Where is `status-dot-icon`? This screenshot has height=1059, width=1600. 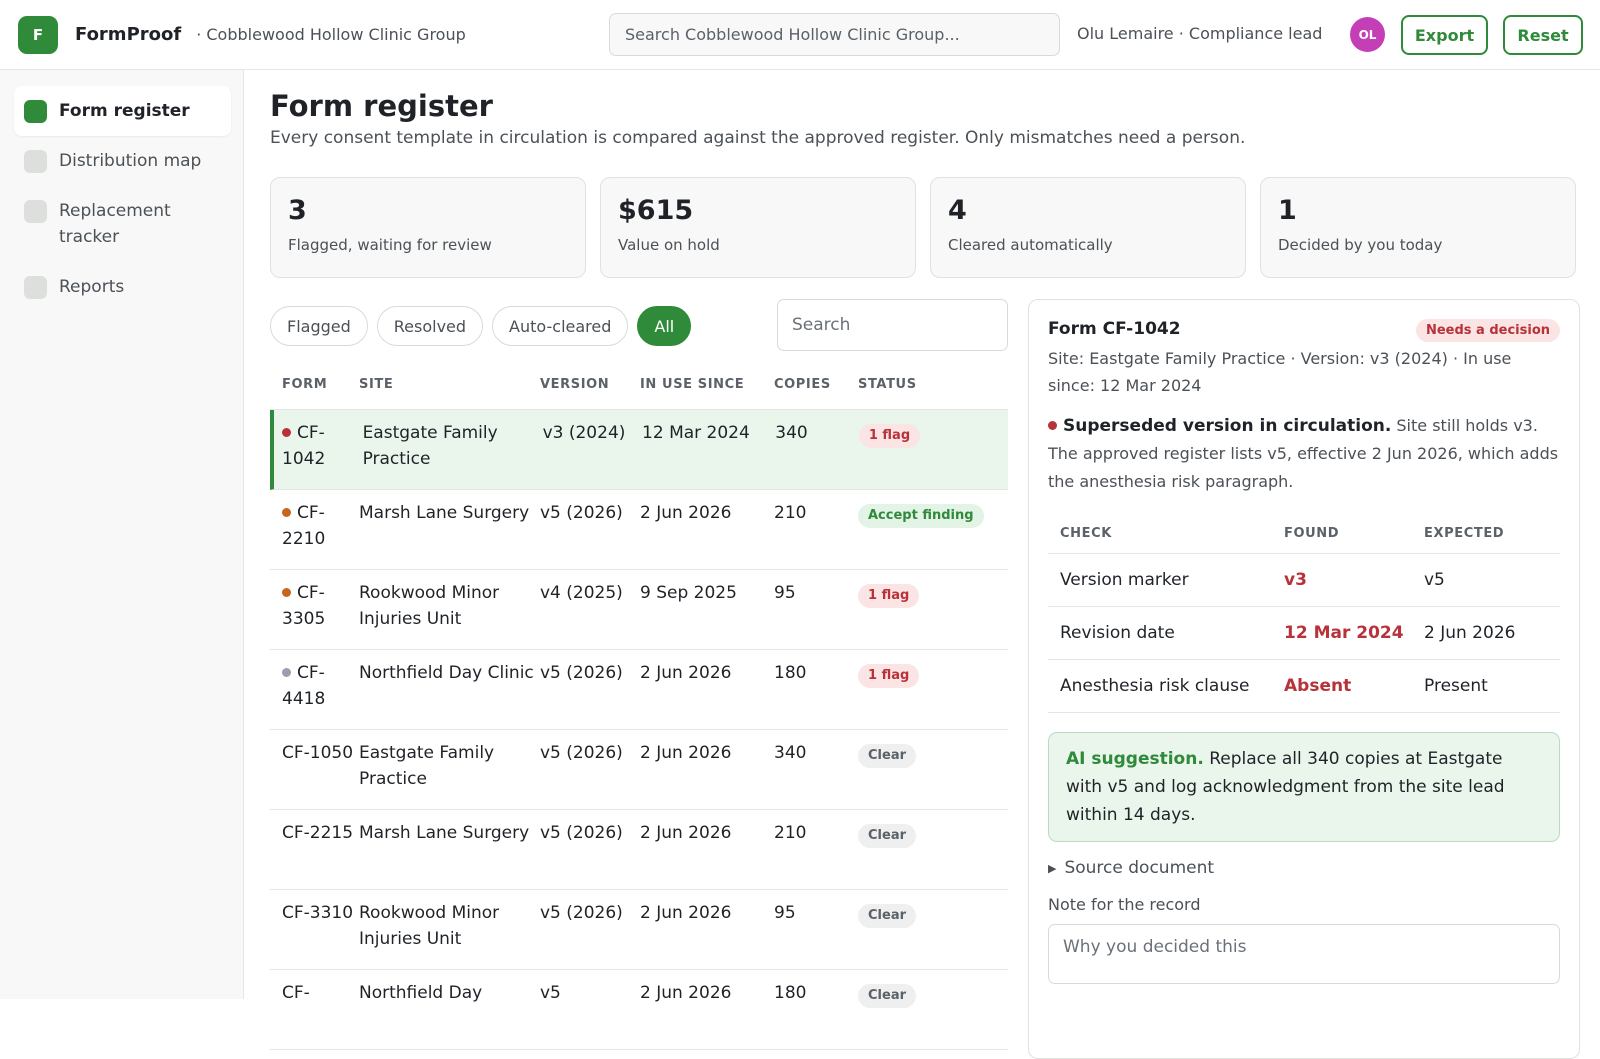
status-dot-icon is located at coordinates (286, 512).